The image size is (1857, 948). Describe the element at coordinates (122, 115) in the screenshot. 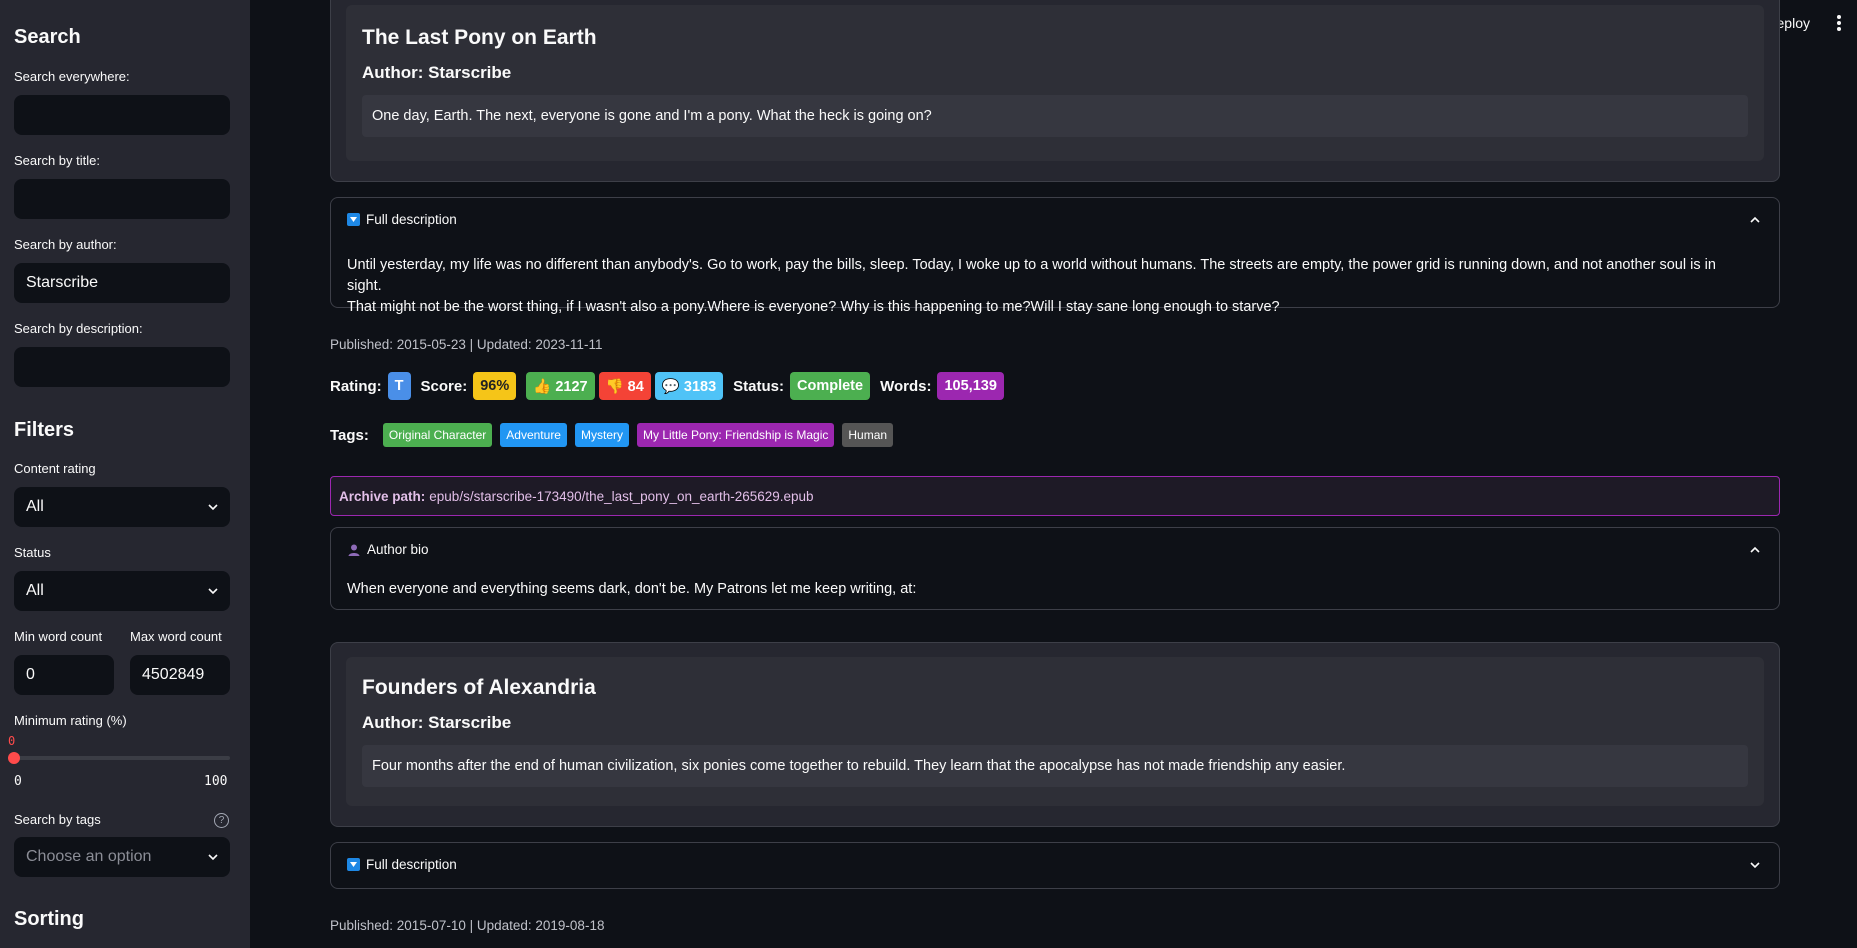

I see `search-everywhere-input` at that location.